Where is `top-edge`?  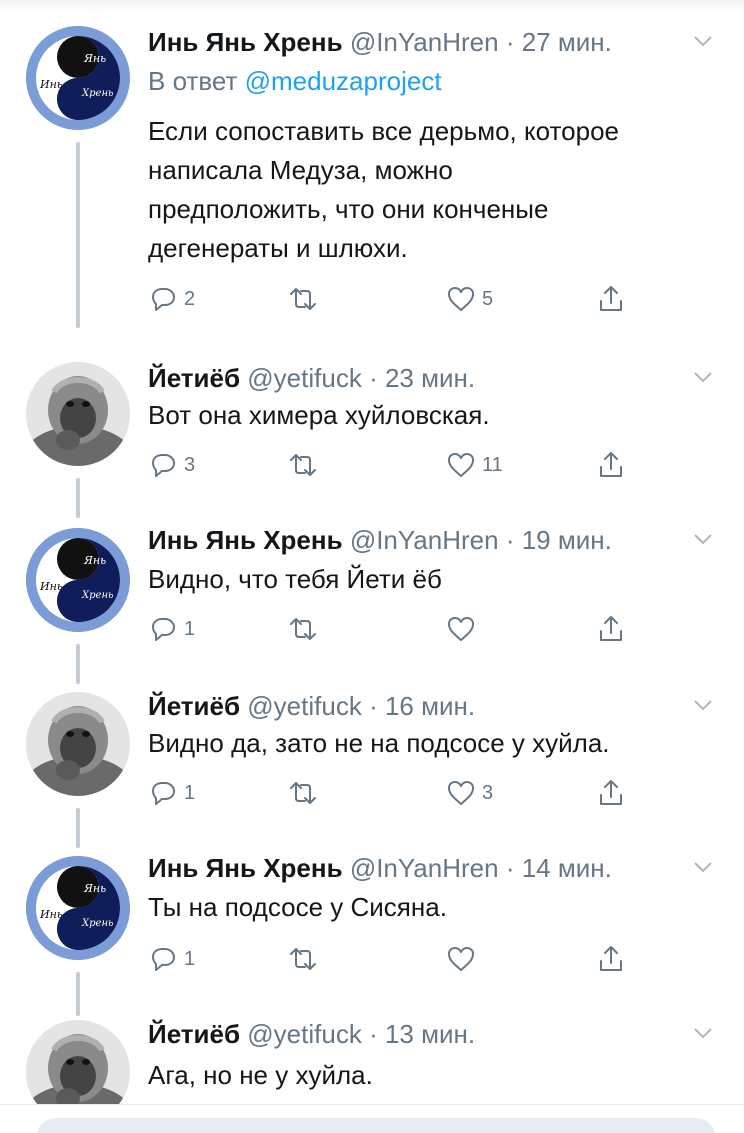 top-edge is located at coordinates (372, 6).